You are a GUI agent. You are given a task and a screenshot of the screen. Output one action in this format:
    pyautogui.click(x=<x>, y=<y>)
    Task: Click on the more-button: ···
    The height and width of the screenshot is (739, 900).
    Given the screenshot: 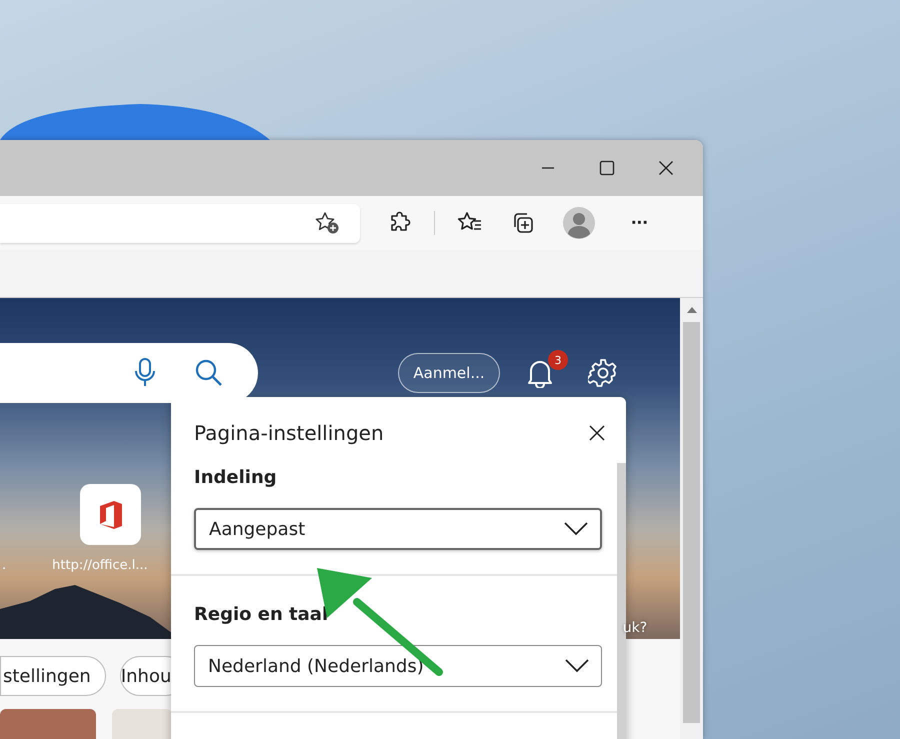 What is the action you would take?
    pyautogui.click(x=639, y=223)
    